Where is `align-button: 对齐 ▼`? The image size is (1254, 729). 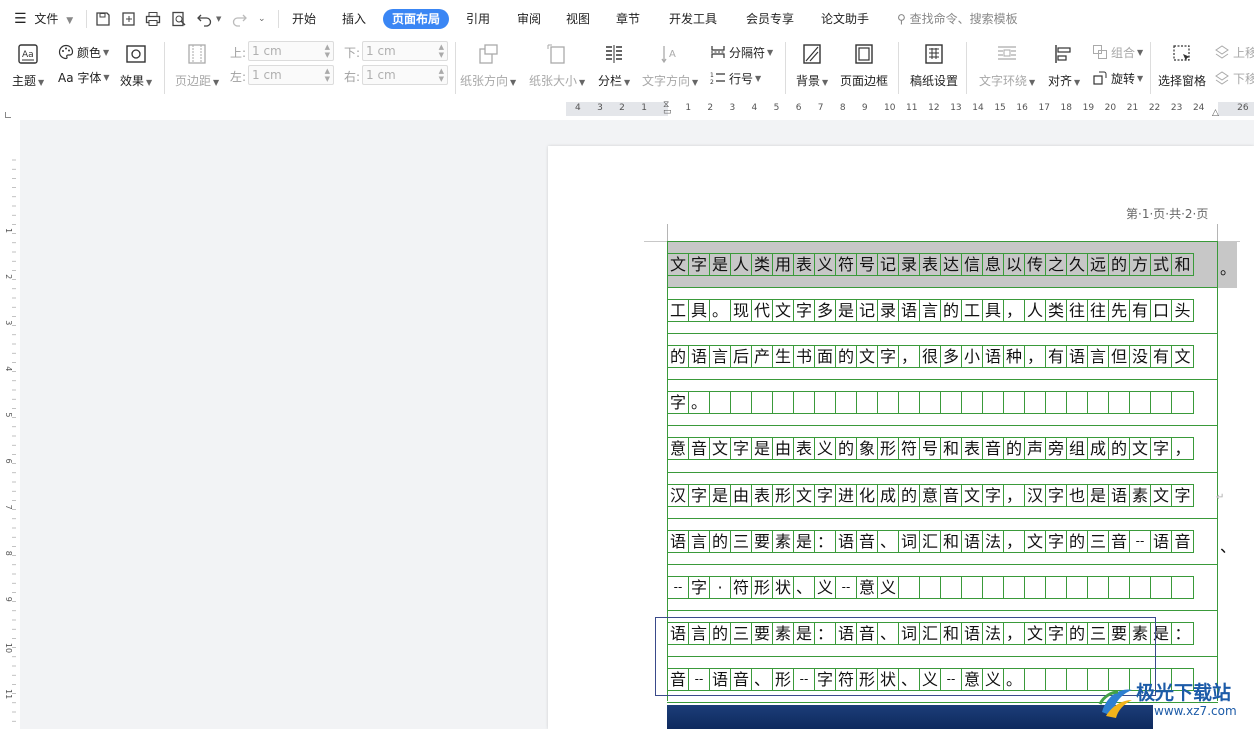
align-button: 对齐 ▼ is located at coordinates (1064, 65).